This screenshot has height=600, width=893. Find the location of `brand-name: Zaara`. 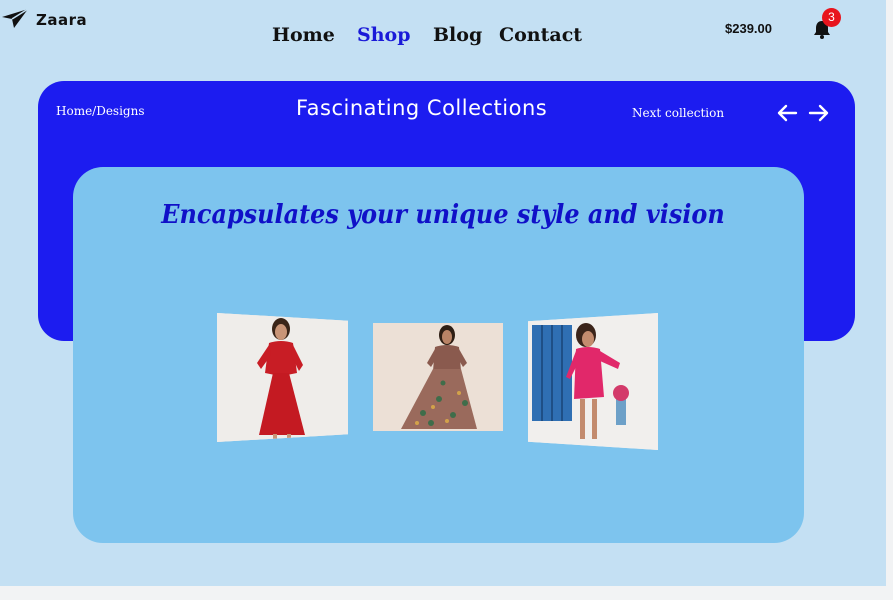

brand-name: Zaara is located at coordinates (62, 20).